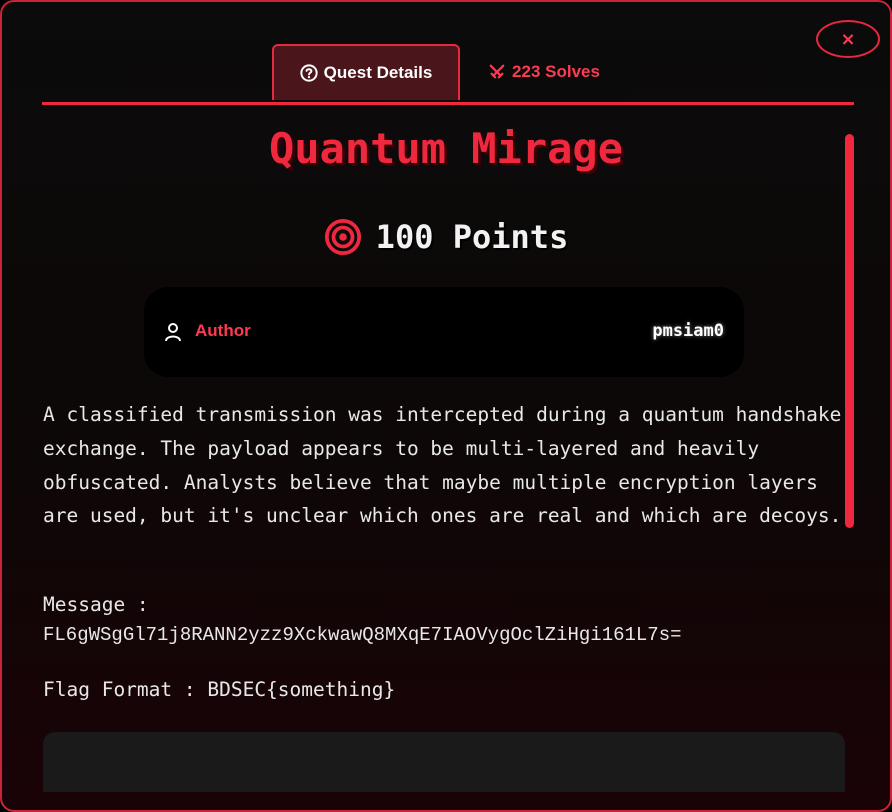  What do you see at coordinates (497, 71) in the screenshot?
I see `crossed-swords-icon` at bounding box center [497, 71].